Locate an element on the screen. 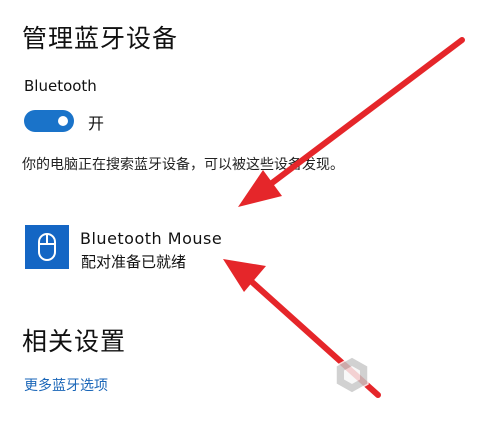  watermark-subtitle: YING JIAN ZHI JIA.COM is located at coordinates (429, 387).